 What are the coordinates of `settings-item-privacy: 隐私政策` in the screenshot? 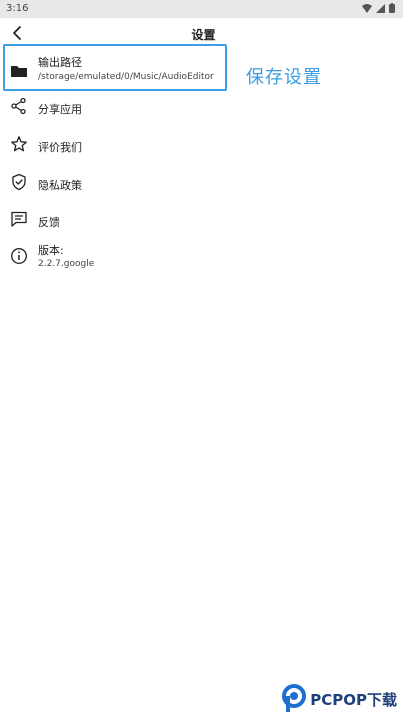 It's located at (201, 187).